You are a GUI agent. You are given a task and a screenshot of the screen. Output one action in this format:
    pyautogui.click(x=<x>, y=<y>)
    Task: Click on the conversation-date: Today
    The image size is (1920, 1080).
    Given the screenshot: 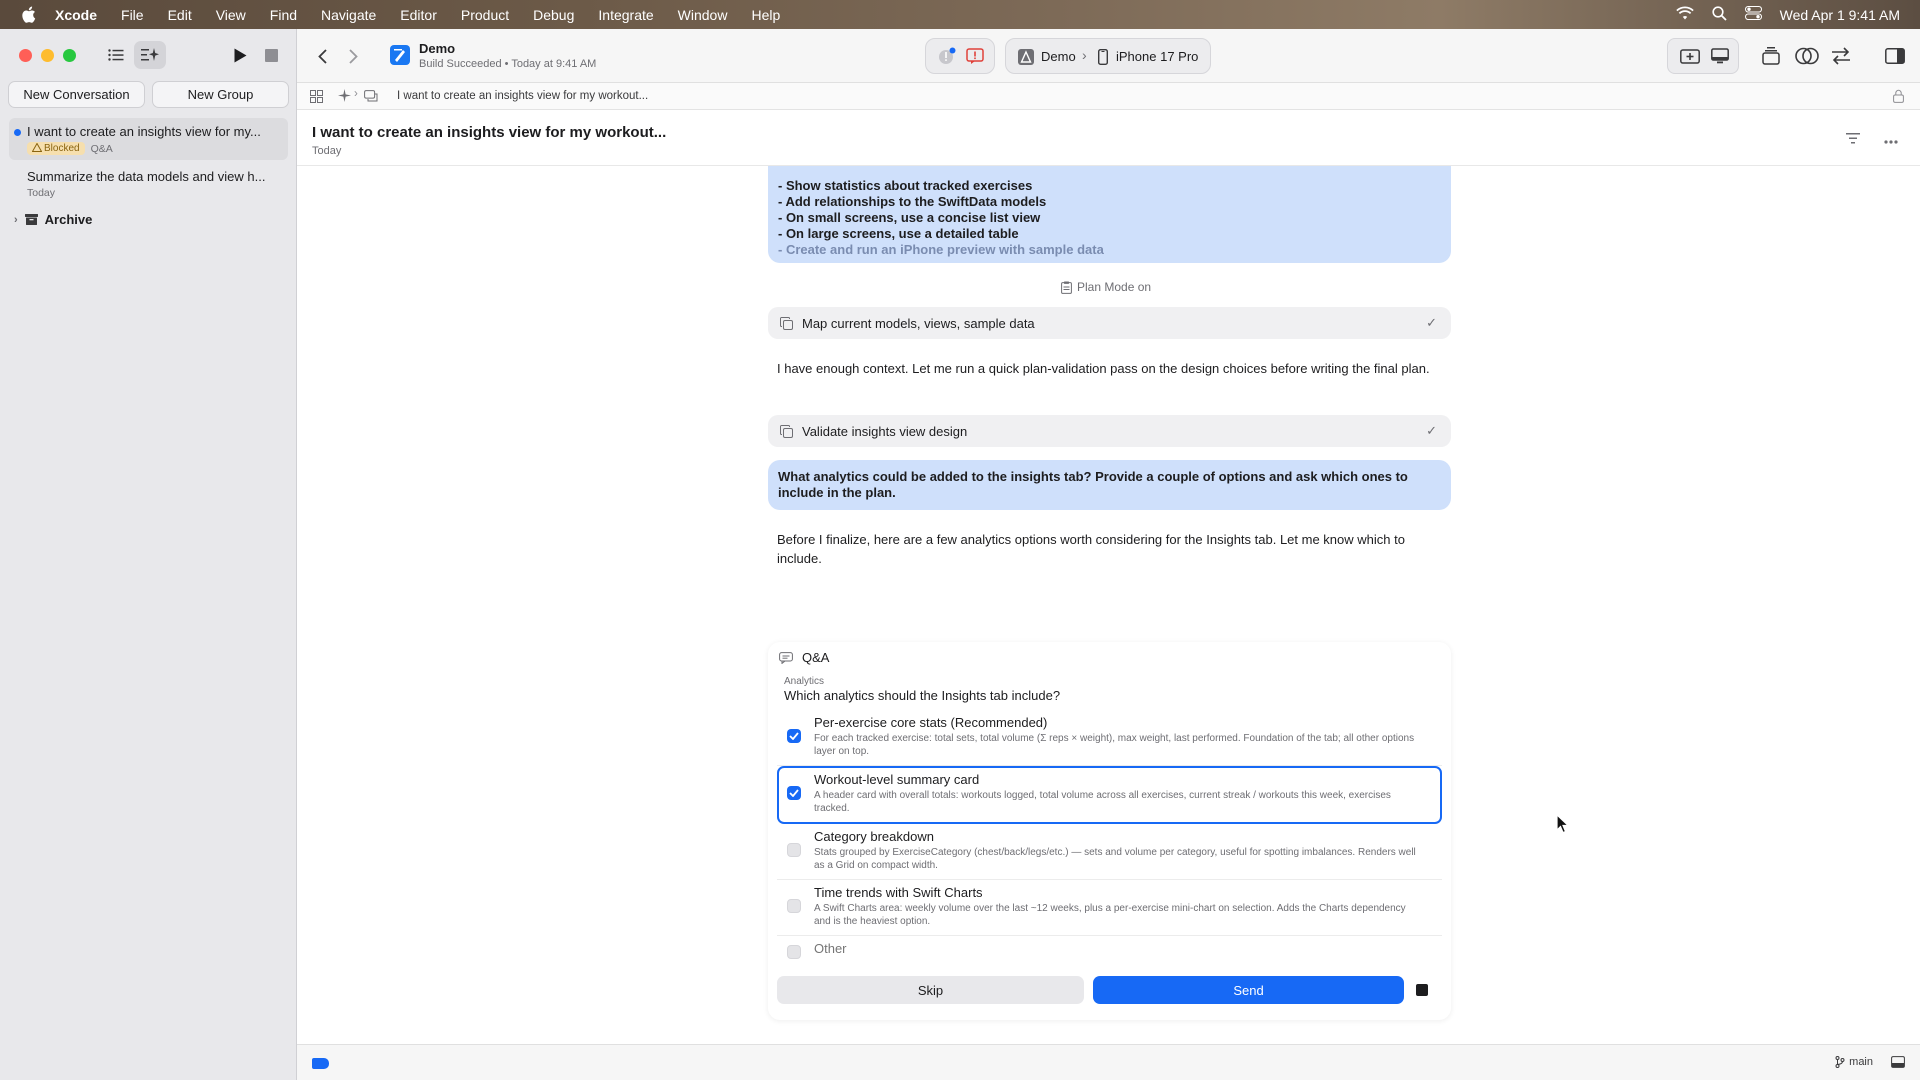 What is the action you would take?
    pyautogui.click(x=41, y=193)
    